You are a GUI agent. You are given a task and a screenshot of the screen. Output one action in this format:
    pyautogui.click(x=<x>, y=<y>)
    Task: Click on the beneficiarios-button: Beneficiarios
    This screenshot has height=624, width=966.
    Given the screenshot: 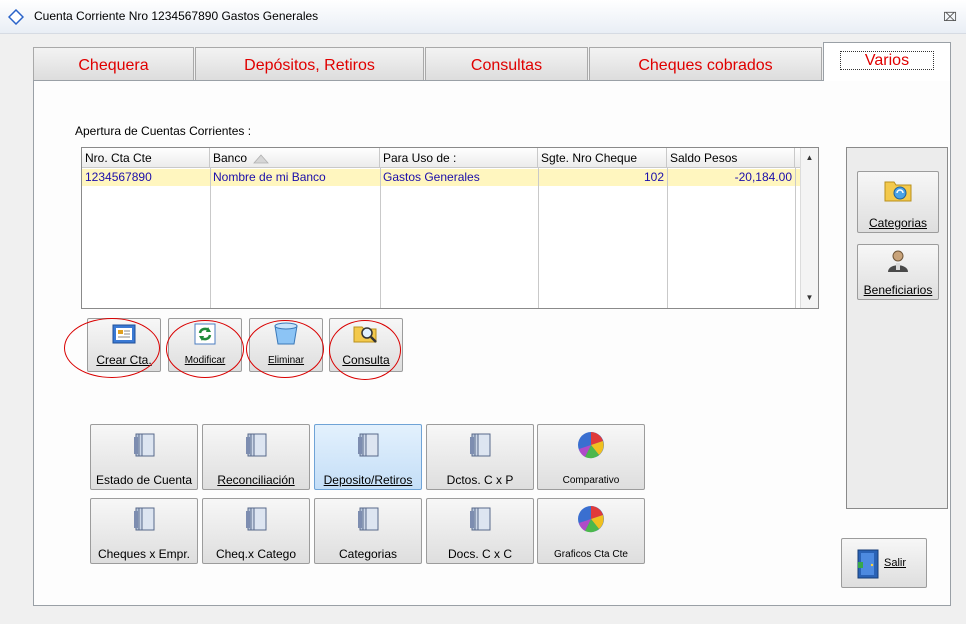 What is the action you would take?
    pyautogui.click(x=898, y=272)
    